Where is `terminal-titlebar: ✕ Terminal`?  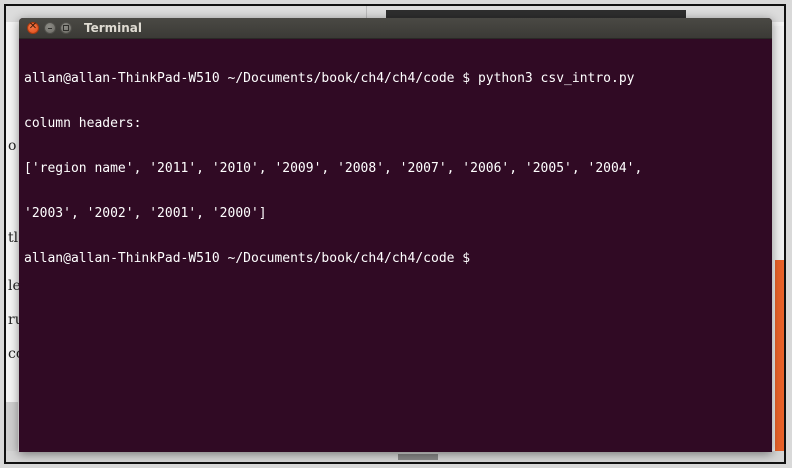 terminal-titlebar: ✕ Terminal is located at coordinates (395, 28).